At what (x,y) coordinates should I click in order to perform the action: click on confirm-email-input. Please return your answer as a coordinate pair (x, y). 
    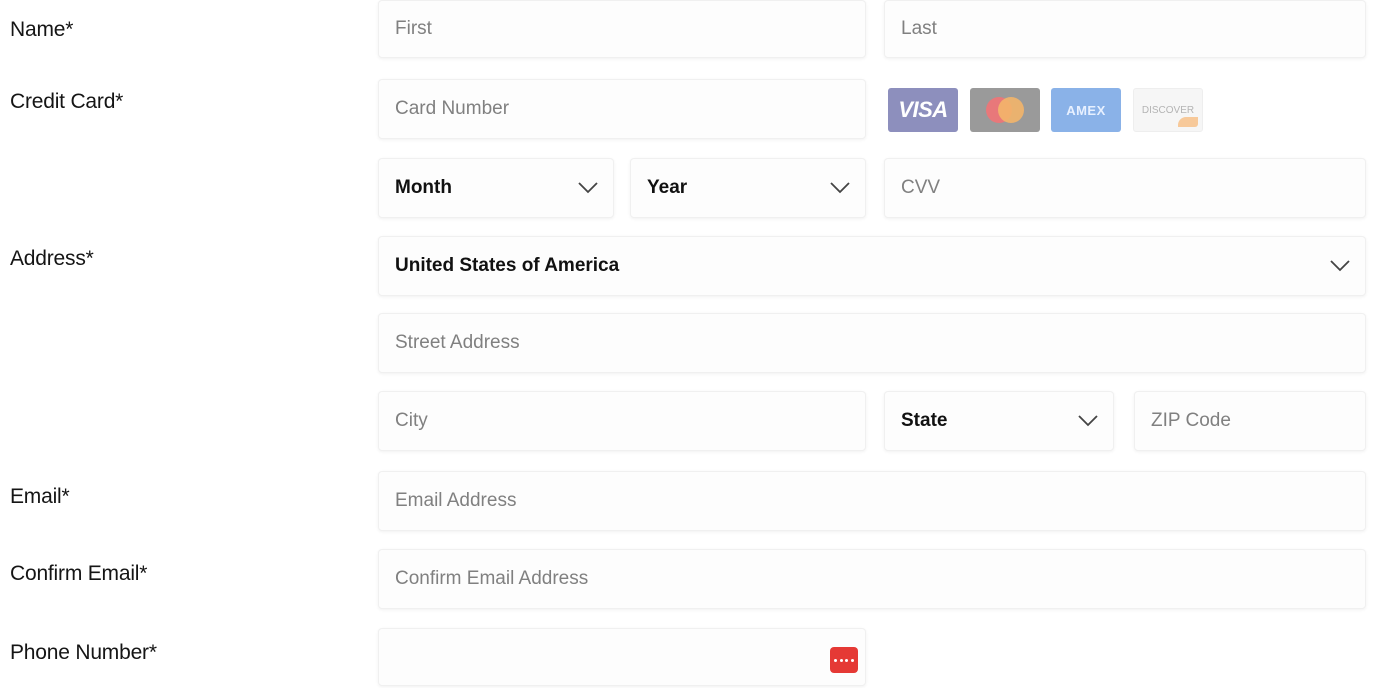
    Looking at the image, I should click on (873, 579).